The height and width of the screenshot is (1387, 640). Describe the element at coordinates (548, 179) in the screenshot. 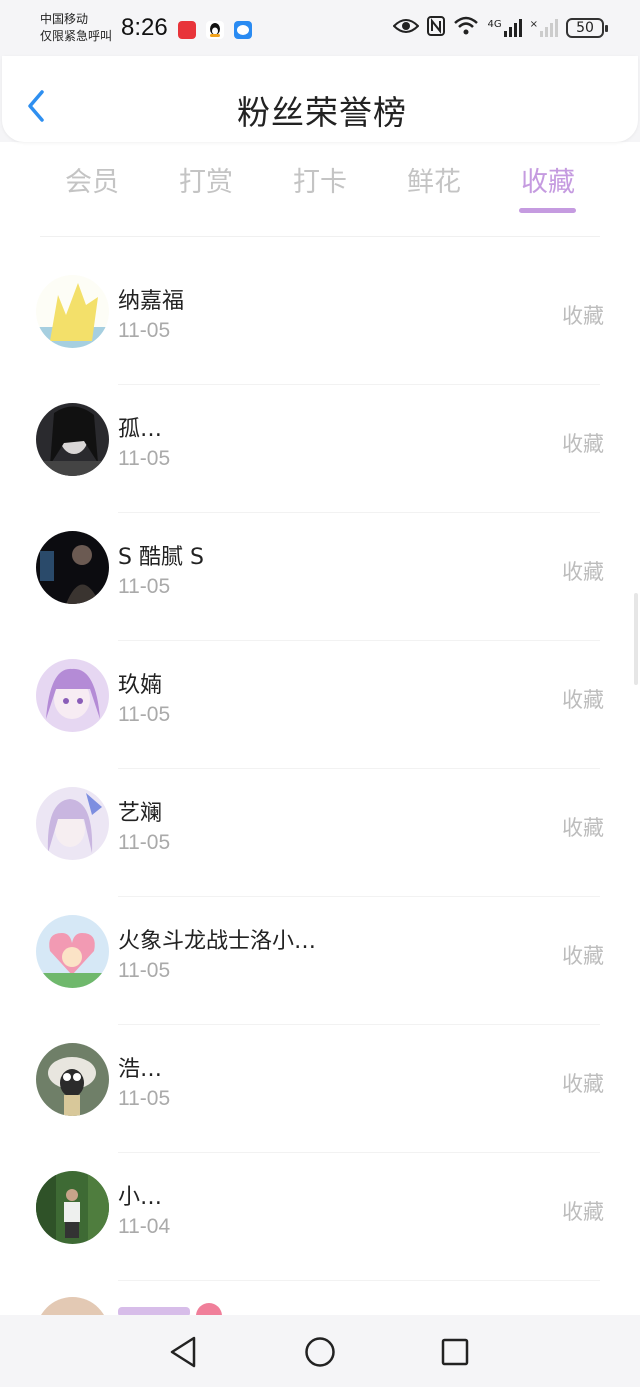

I see `tab-favorites: 收藏` at that location.